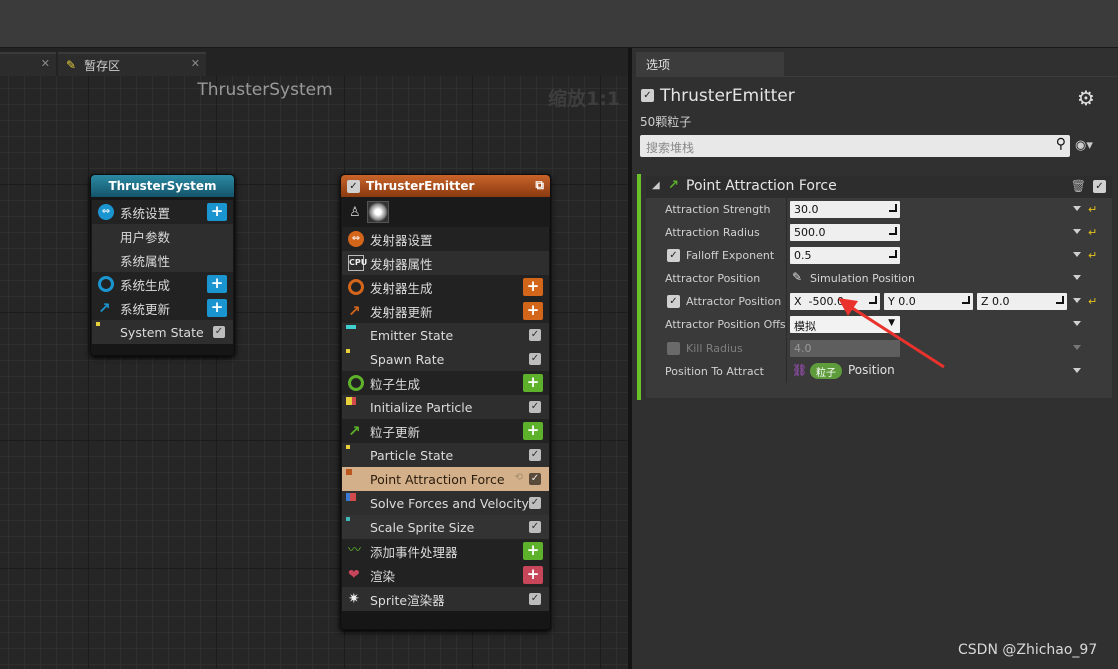  Describe the element at coordinates (584, 99) in the screenshot. I see `zoom-label: 缩放1:1` at that location.